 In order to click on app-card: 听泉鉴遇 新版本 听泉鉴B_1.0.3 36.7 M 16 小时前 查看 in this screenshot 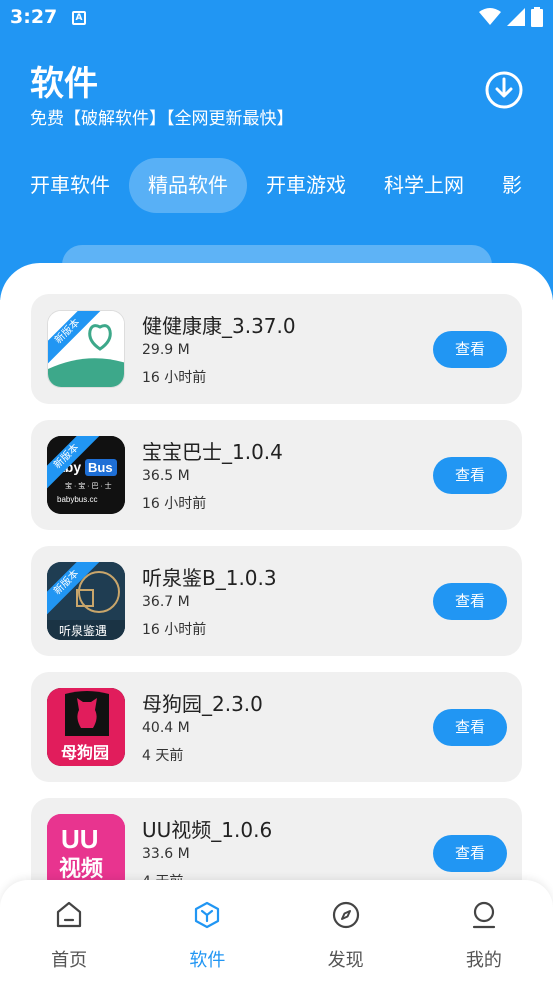, I will do `click(276, 601)`.